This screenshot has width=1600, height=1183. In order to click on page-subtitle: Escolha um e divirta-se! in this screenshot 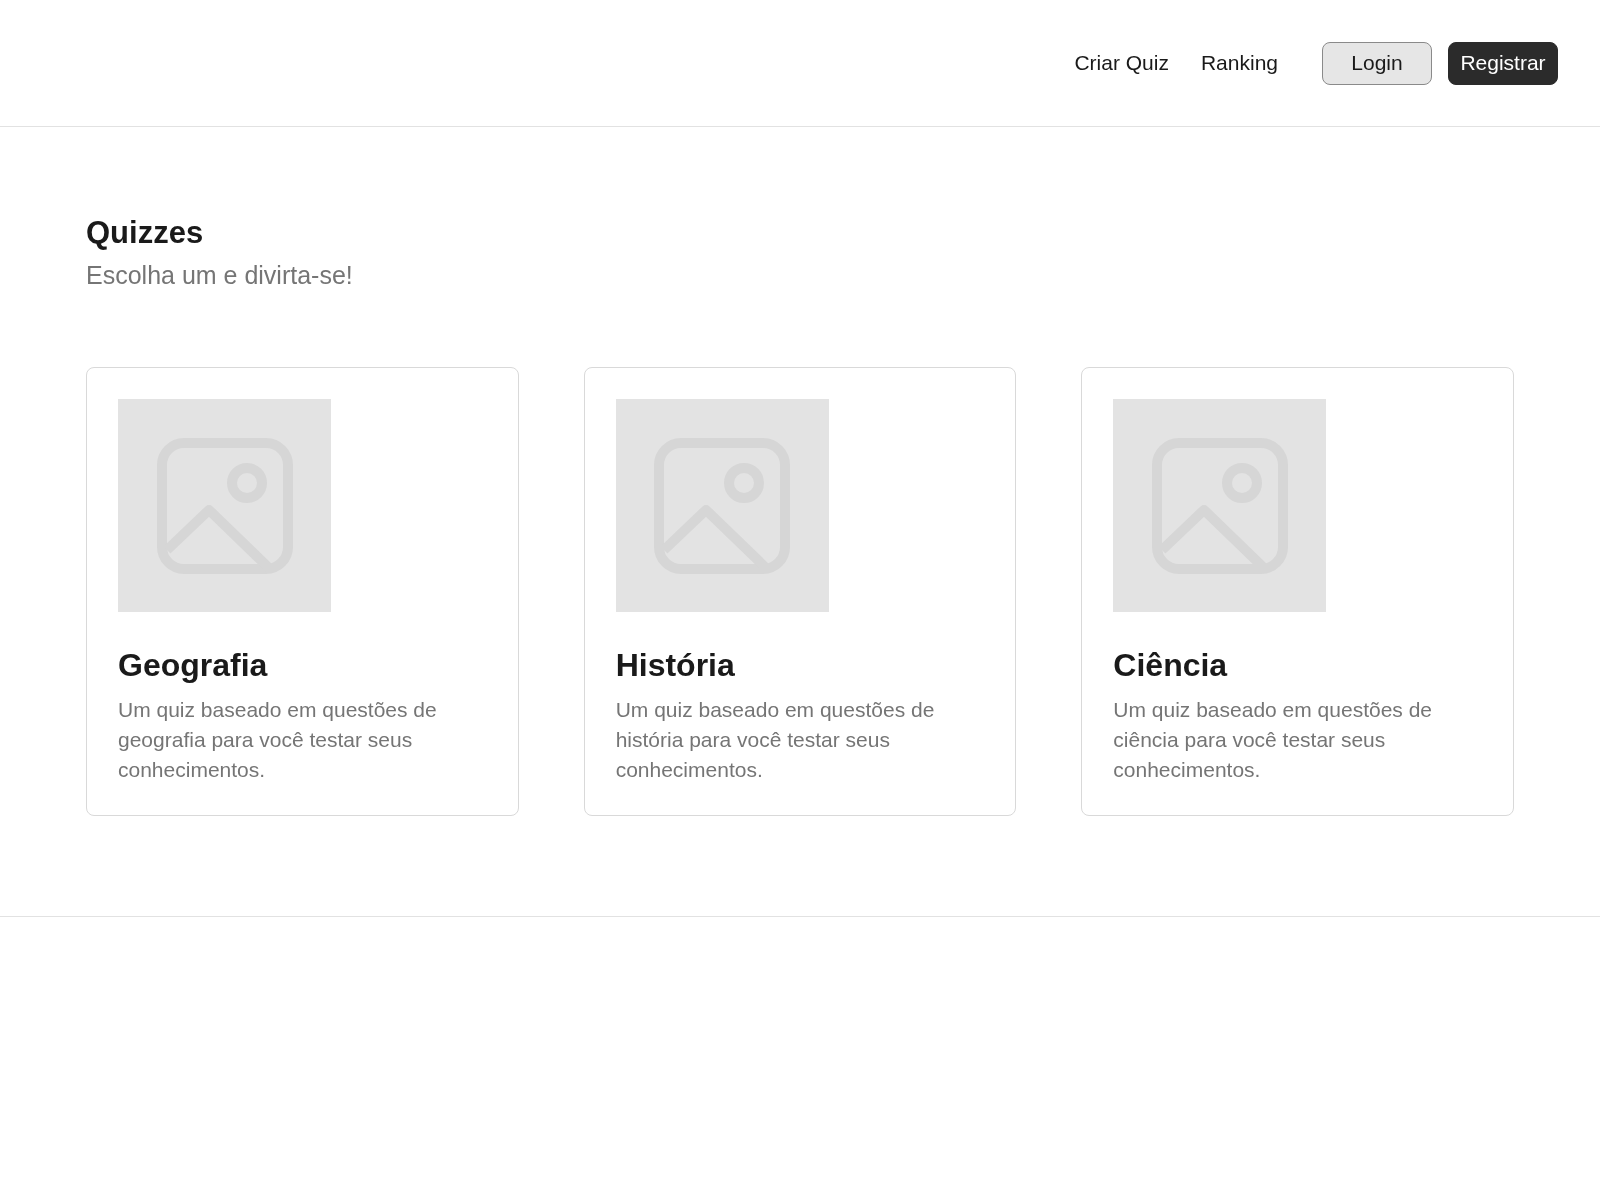, I will do `click(220, 275)`.